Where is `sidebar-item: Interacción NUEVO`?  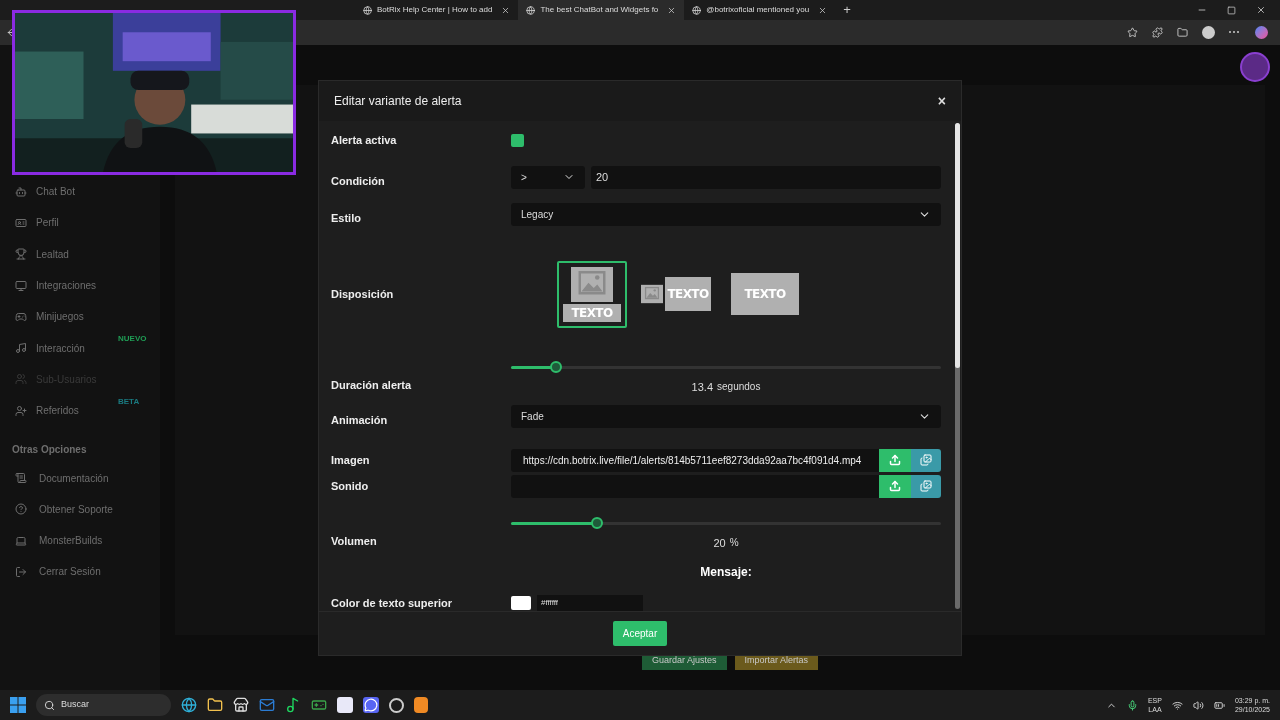
sidebar-item: Interacción NUEVO is located at coordinates (80, 348).